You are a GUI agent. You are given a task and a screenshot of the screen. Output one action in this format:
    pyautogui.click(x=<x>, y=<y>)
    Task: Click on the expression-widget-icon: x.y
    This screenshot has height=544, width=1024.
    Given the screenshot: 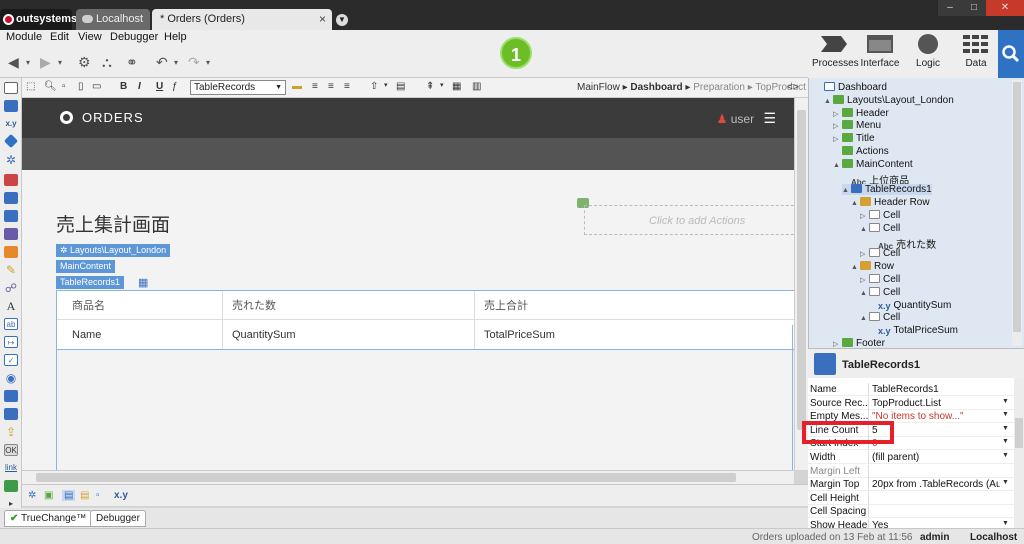 What is the action you would take?
    pyautogui.click(x=121, y=495)
    